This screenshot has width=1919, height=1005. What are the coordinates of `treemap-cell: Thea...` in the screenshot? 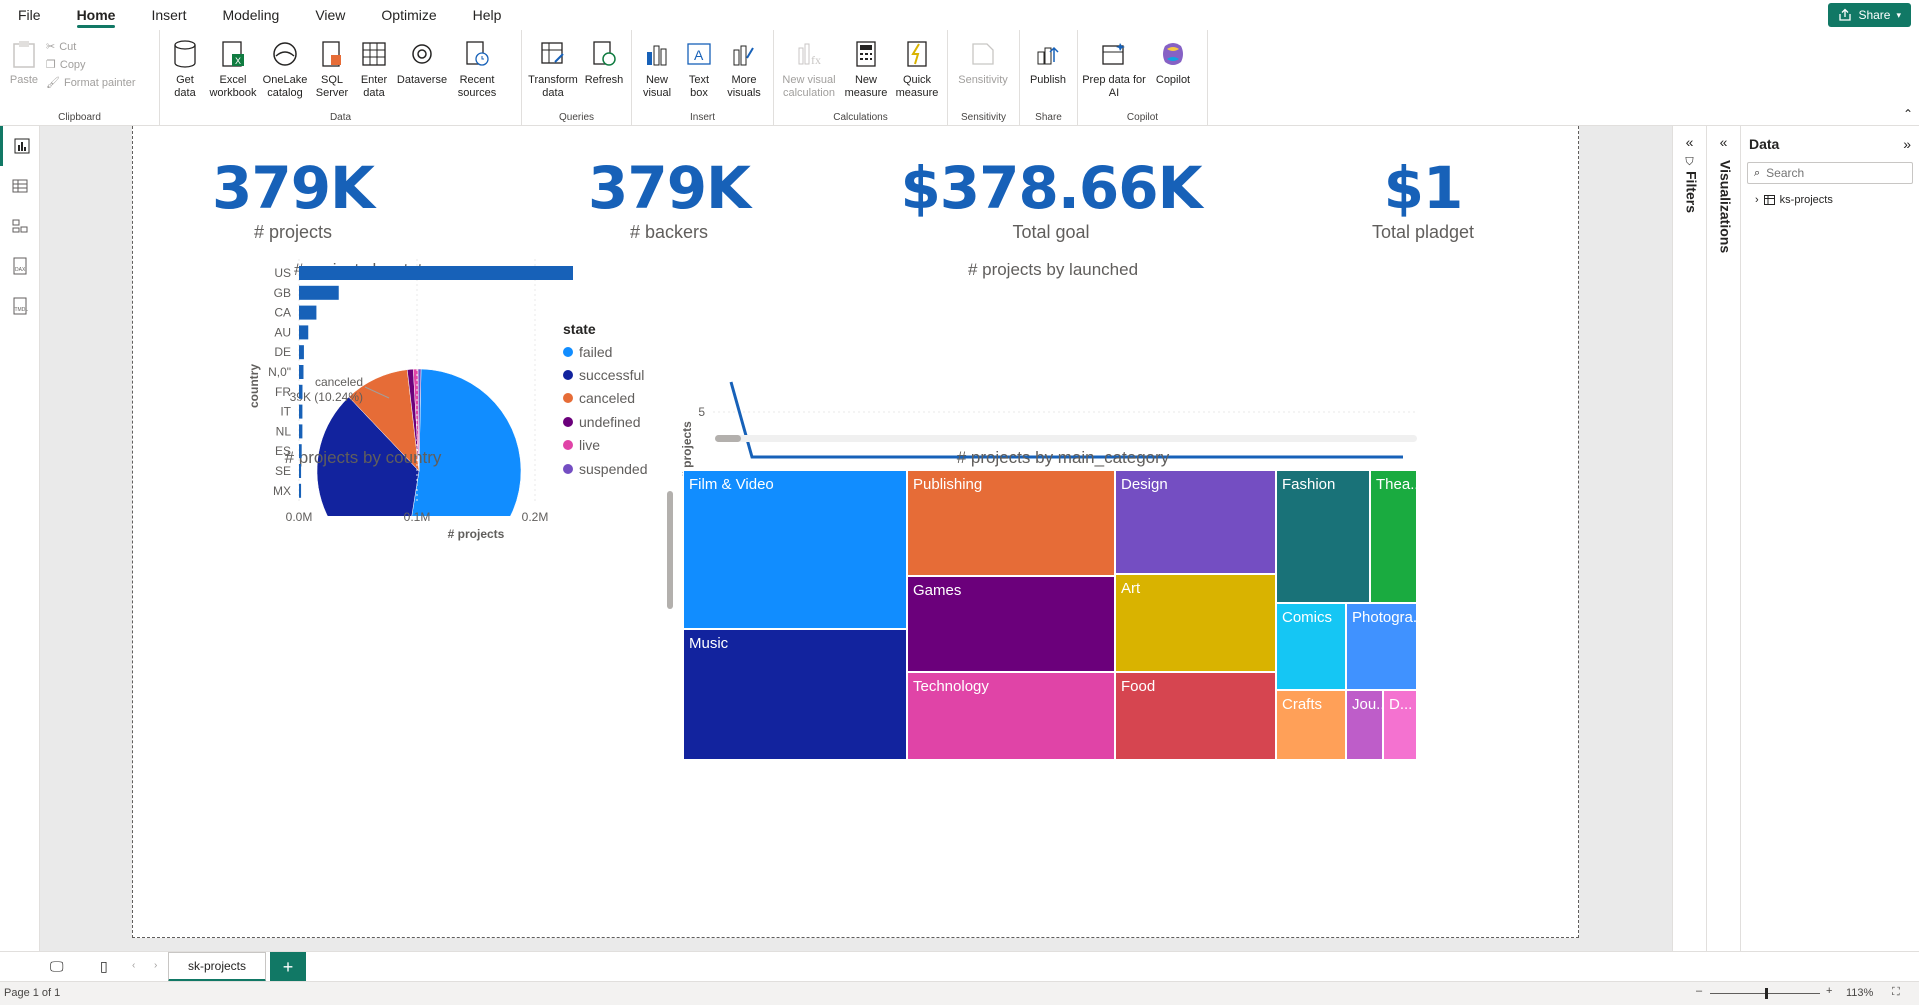 It's located at (1393, 536).